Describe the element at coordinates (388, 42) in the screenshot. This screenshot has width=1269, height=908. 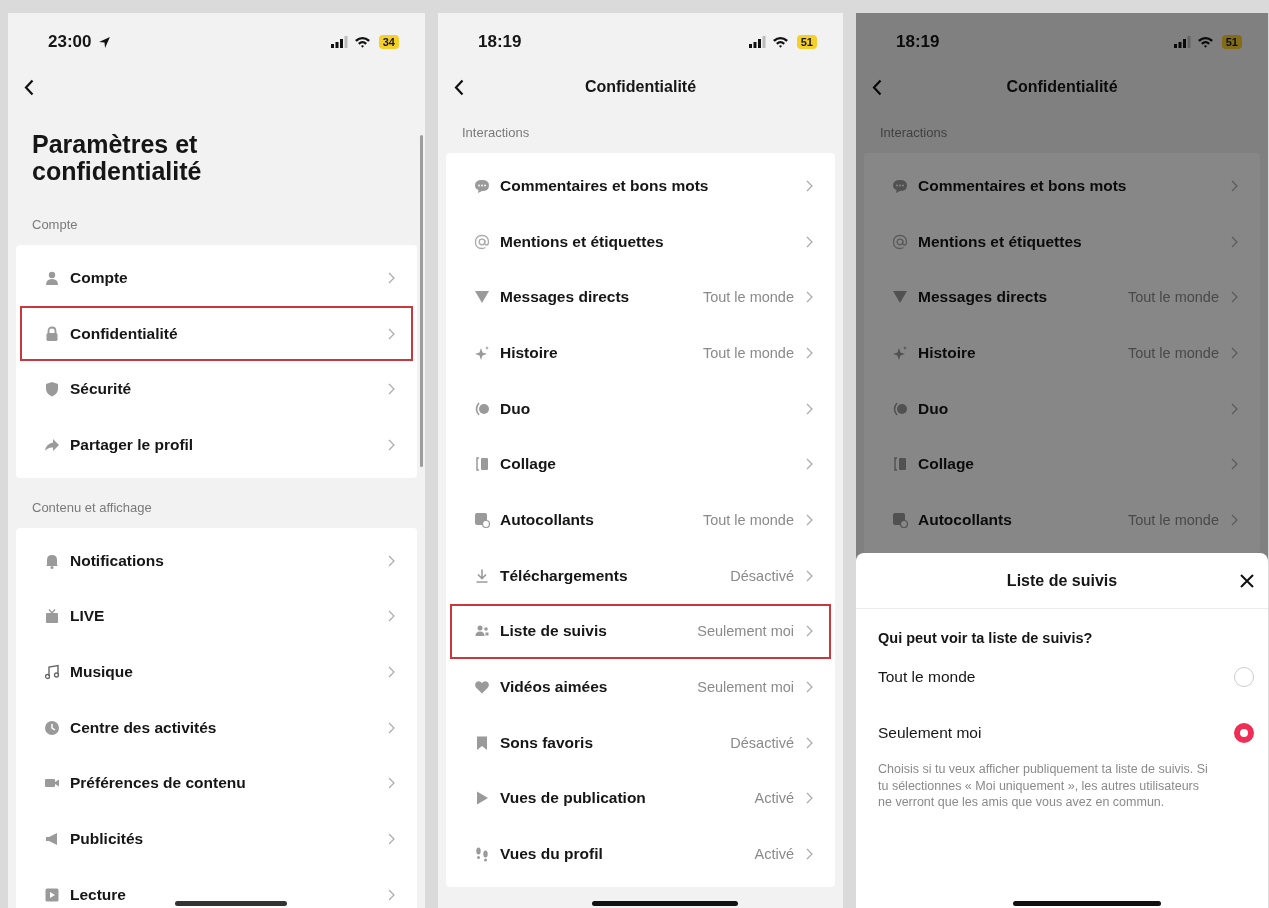
I see `battery-level: 34` at that location.